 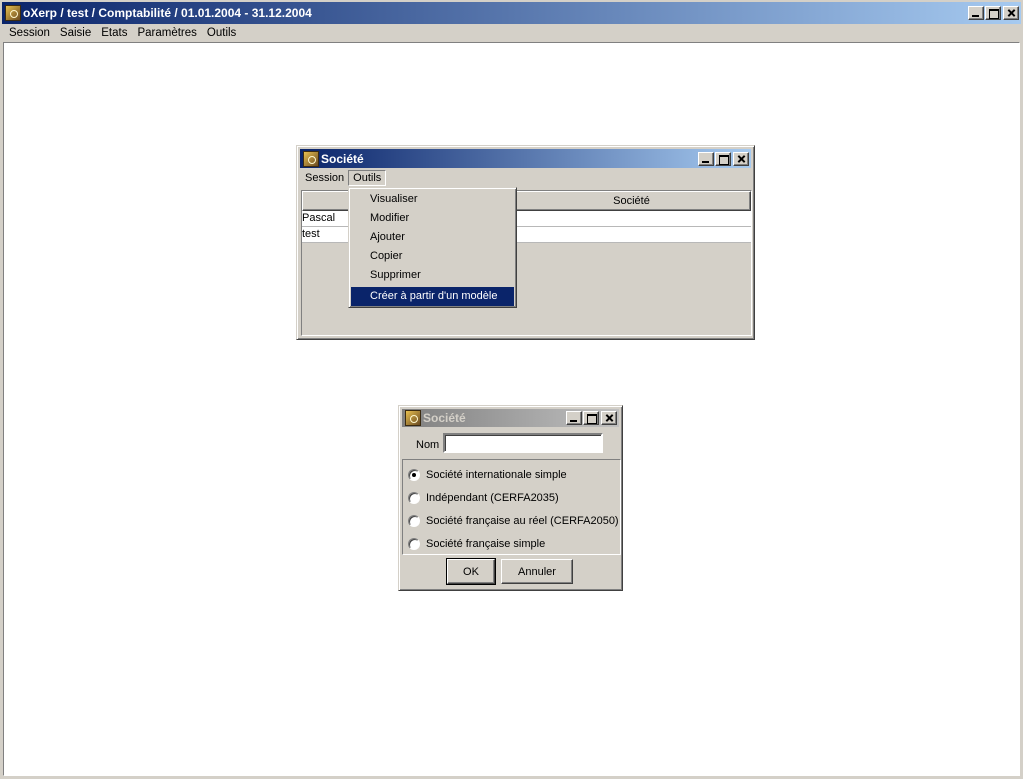 I want to click on menu-item-creer-modele: Créer à partir d'un modèle, so click(x=432, y=296).